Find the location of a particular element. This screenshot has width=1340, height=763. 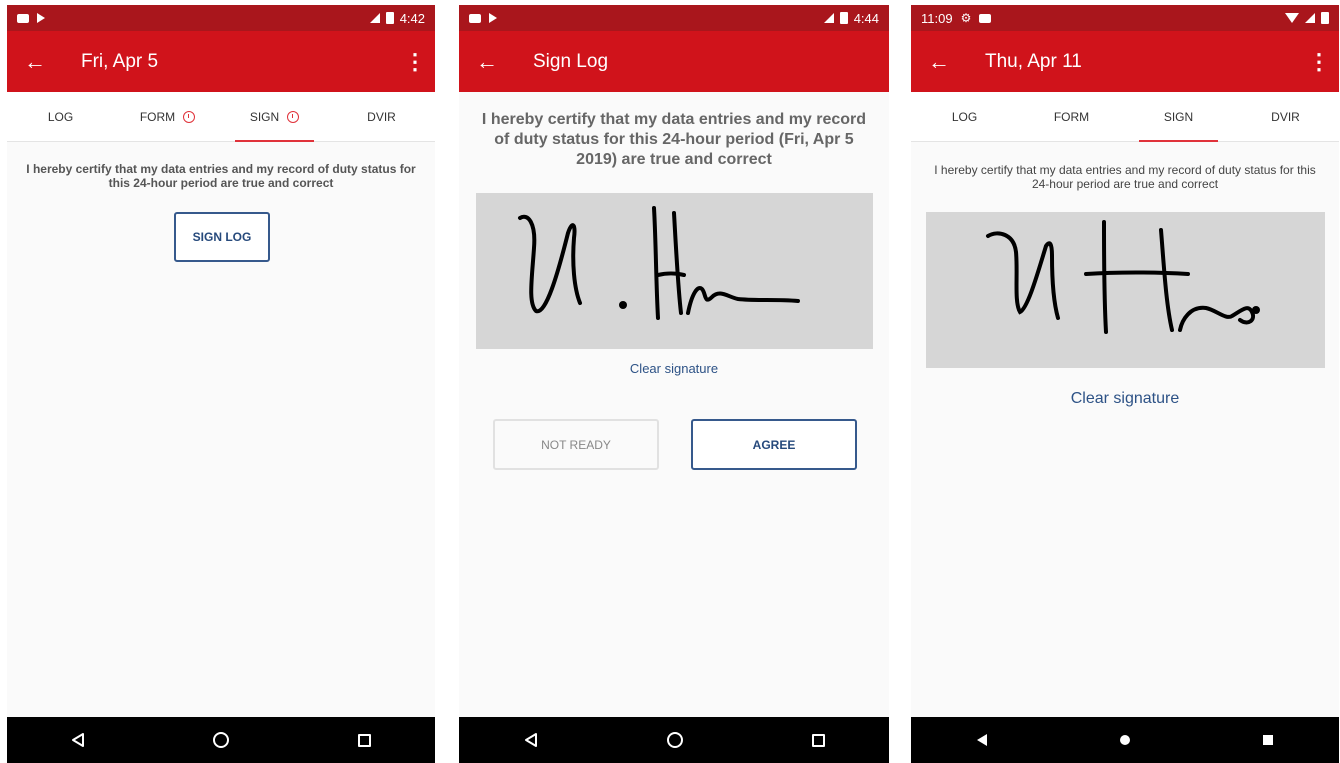

status-time: 4:44 is located at coordinates (866, 18).